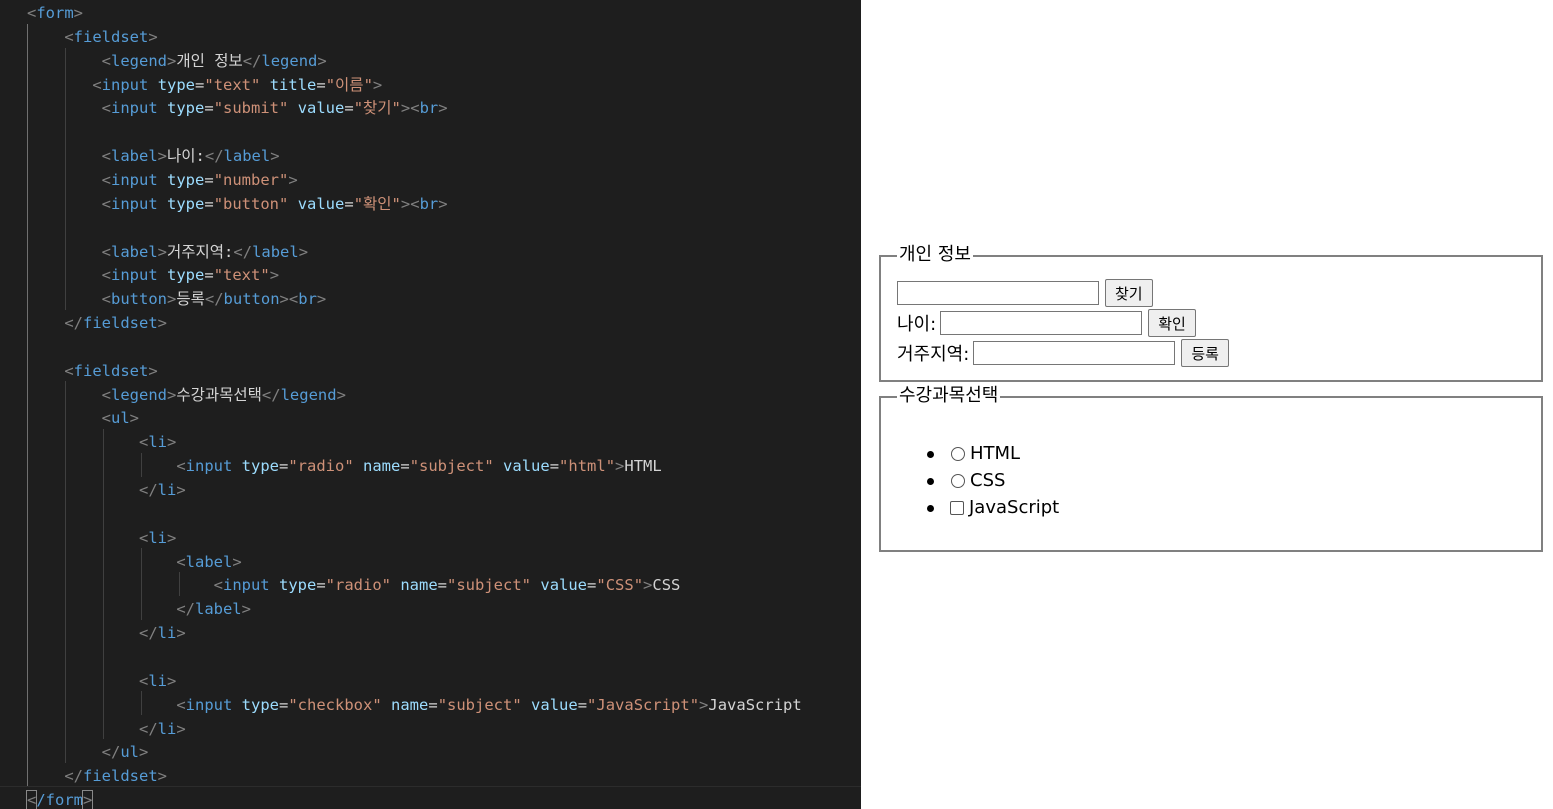 The height and width of the screenshot is (809, 1553). What do you see at coordinates (587, 466) in the screenshot?
I see `code-token: "html"` at bounding box center [587, 466].